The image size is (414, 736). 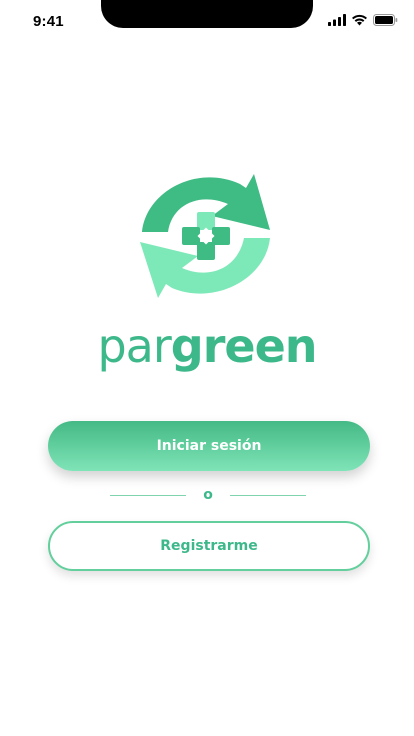 I want to click on login-button-label: Iniciar sesión, so click(x=209, y=446).